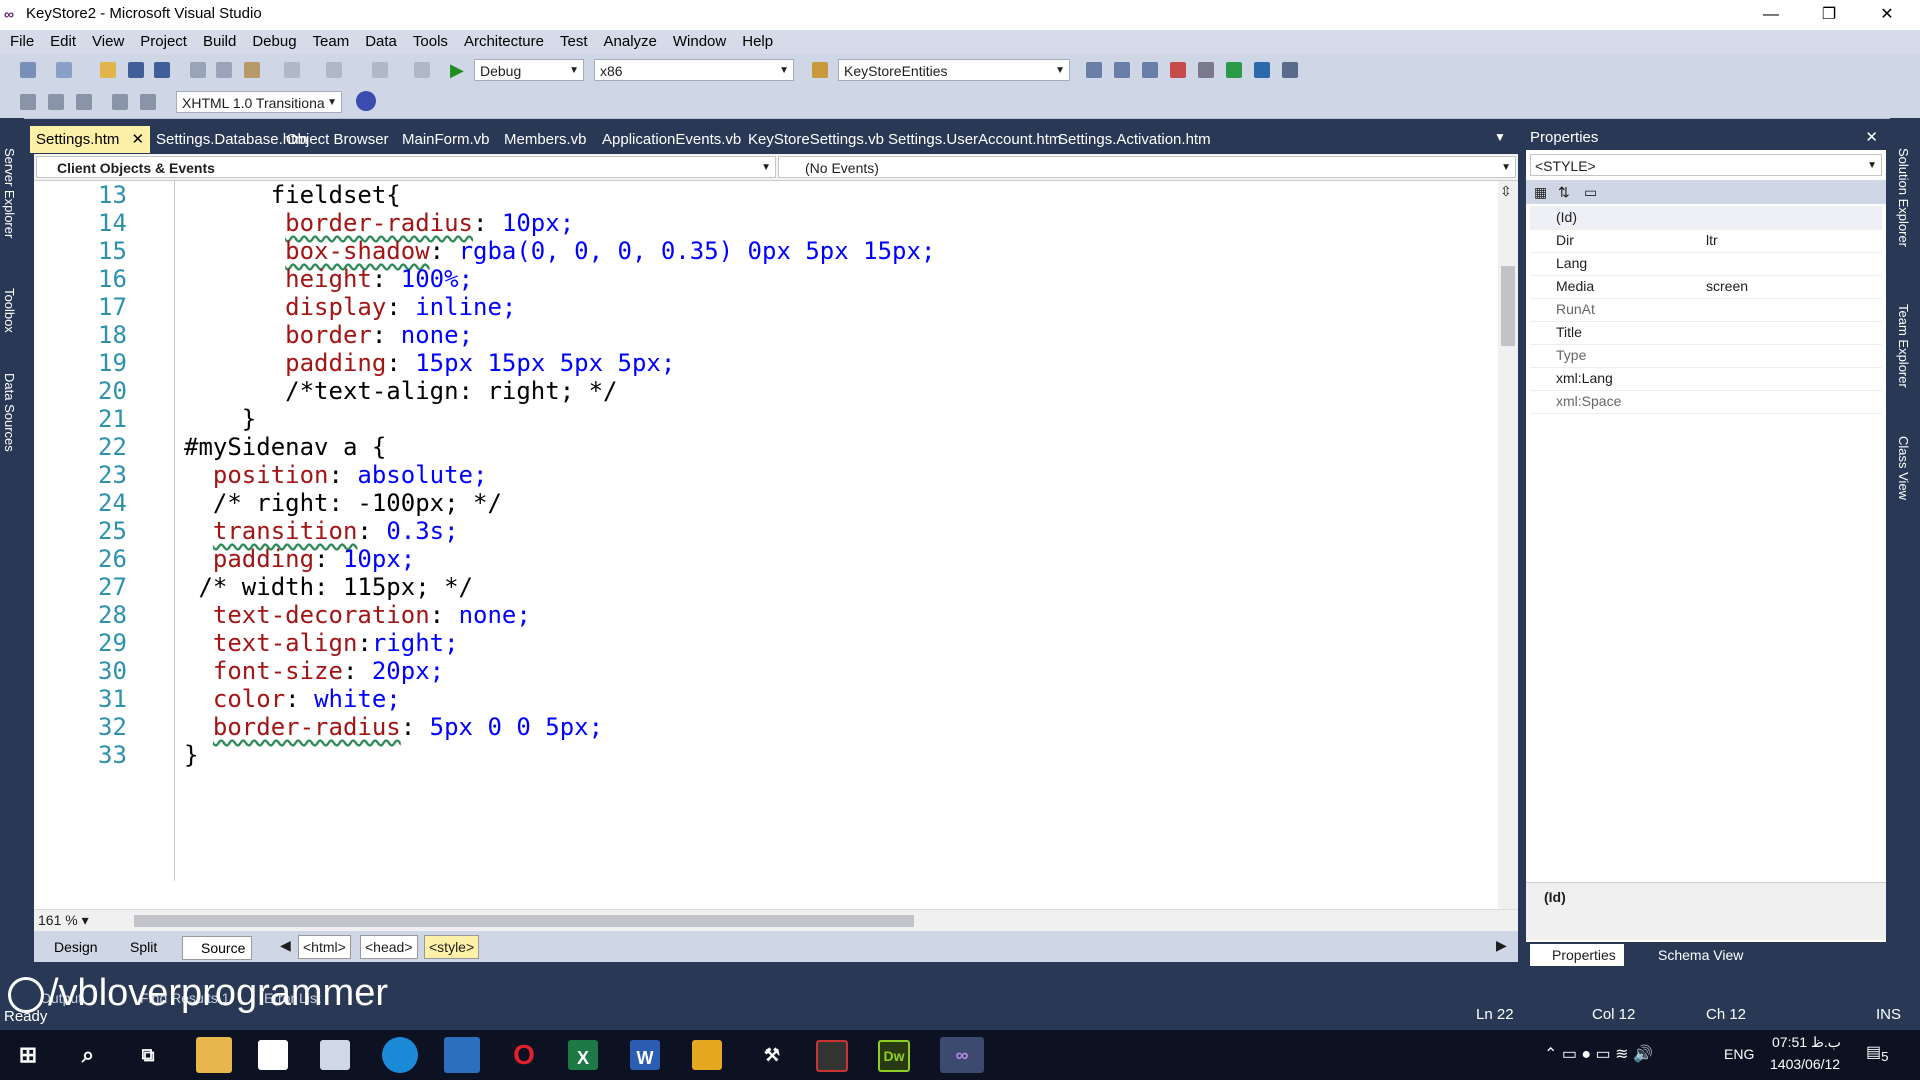  I want to click on tab-object-browser: Object Browser, so click(337, 139).